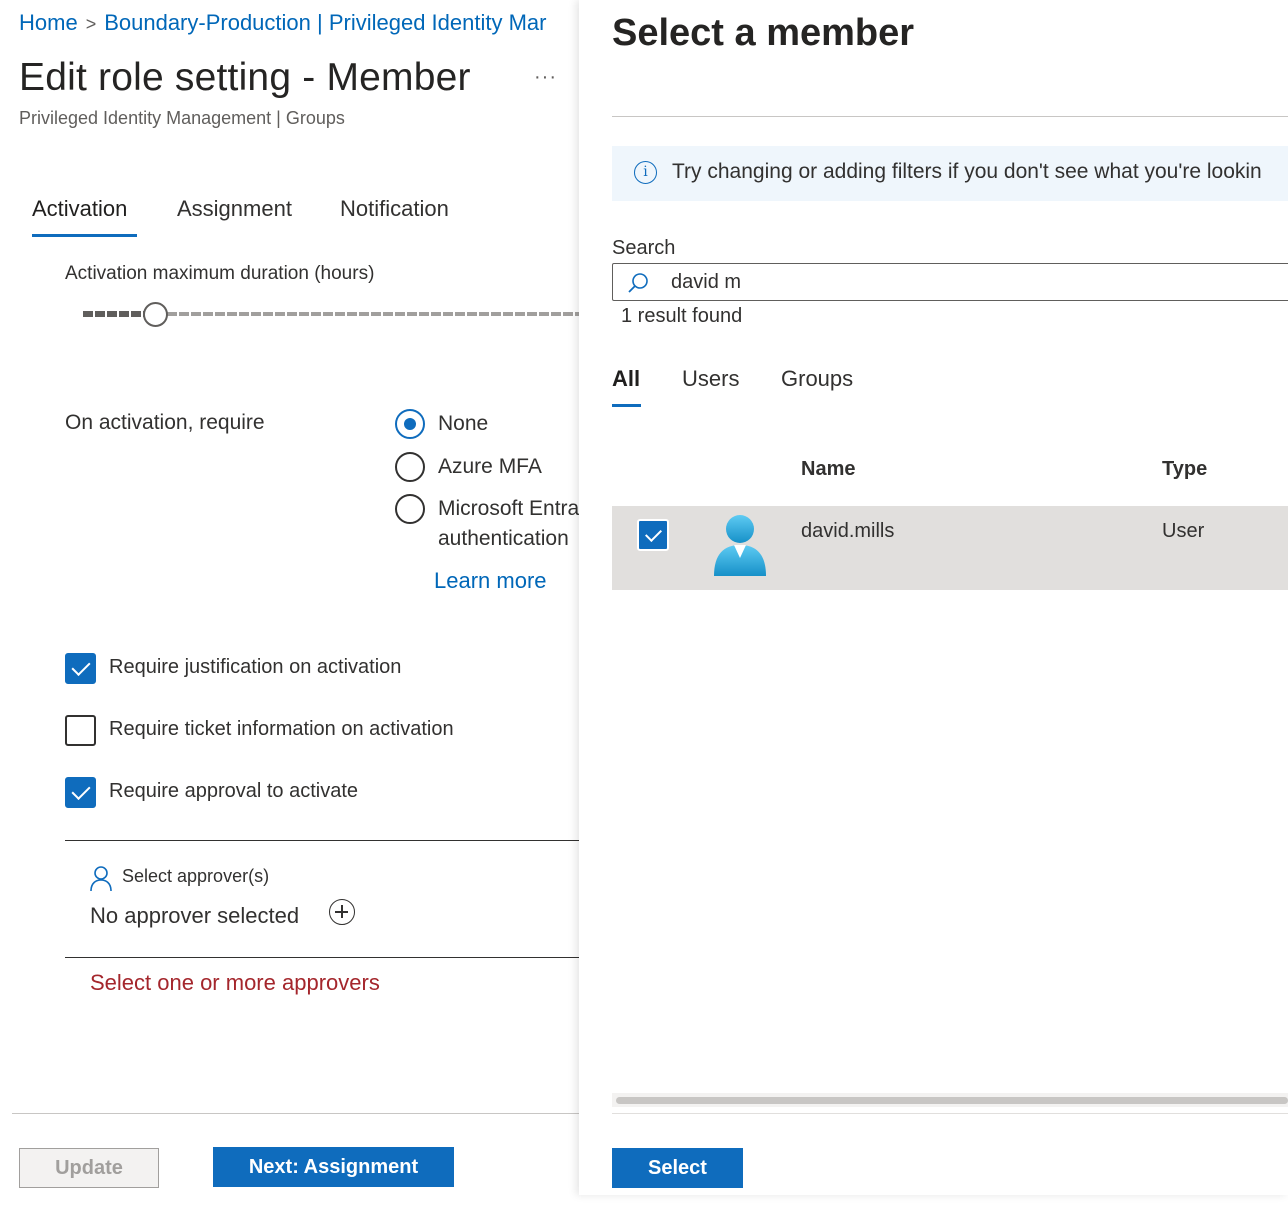  Describe the element at coordinates (333, 1167) in the screenshot. I see `next-assignment-button: Next: Assignment` at that location.